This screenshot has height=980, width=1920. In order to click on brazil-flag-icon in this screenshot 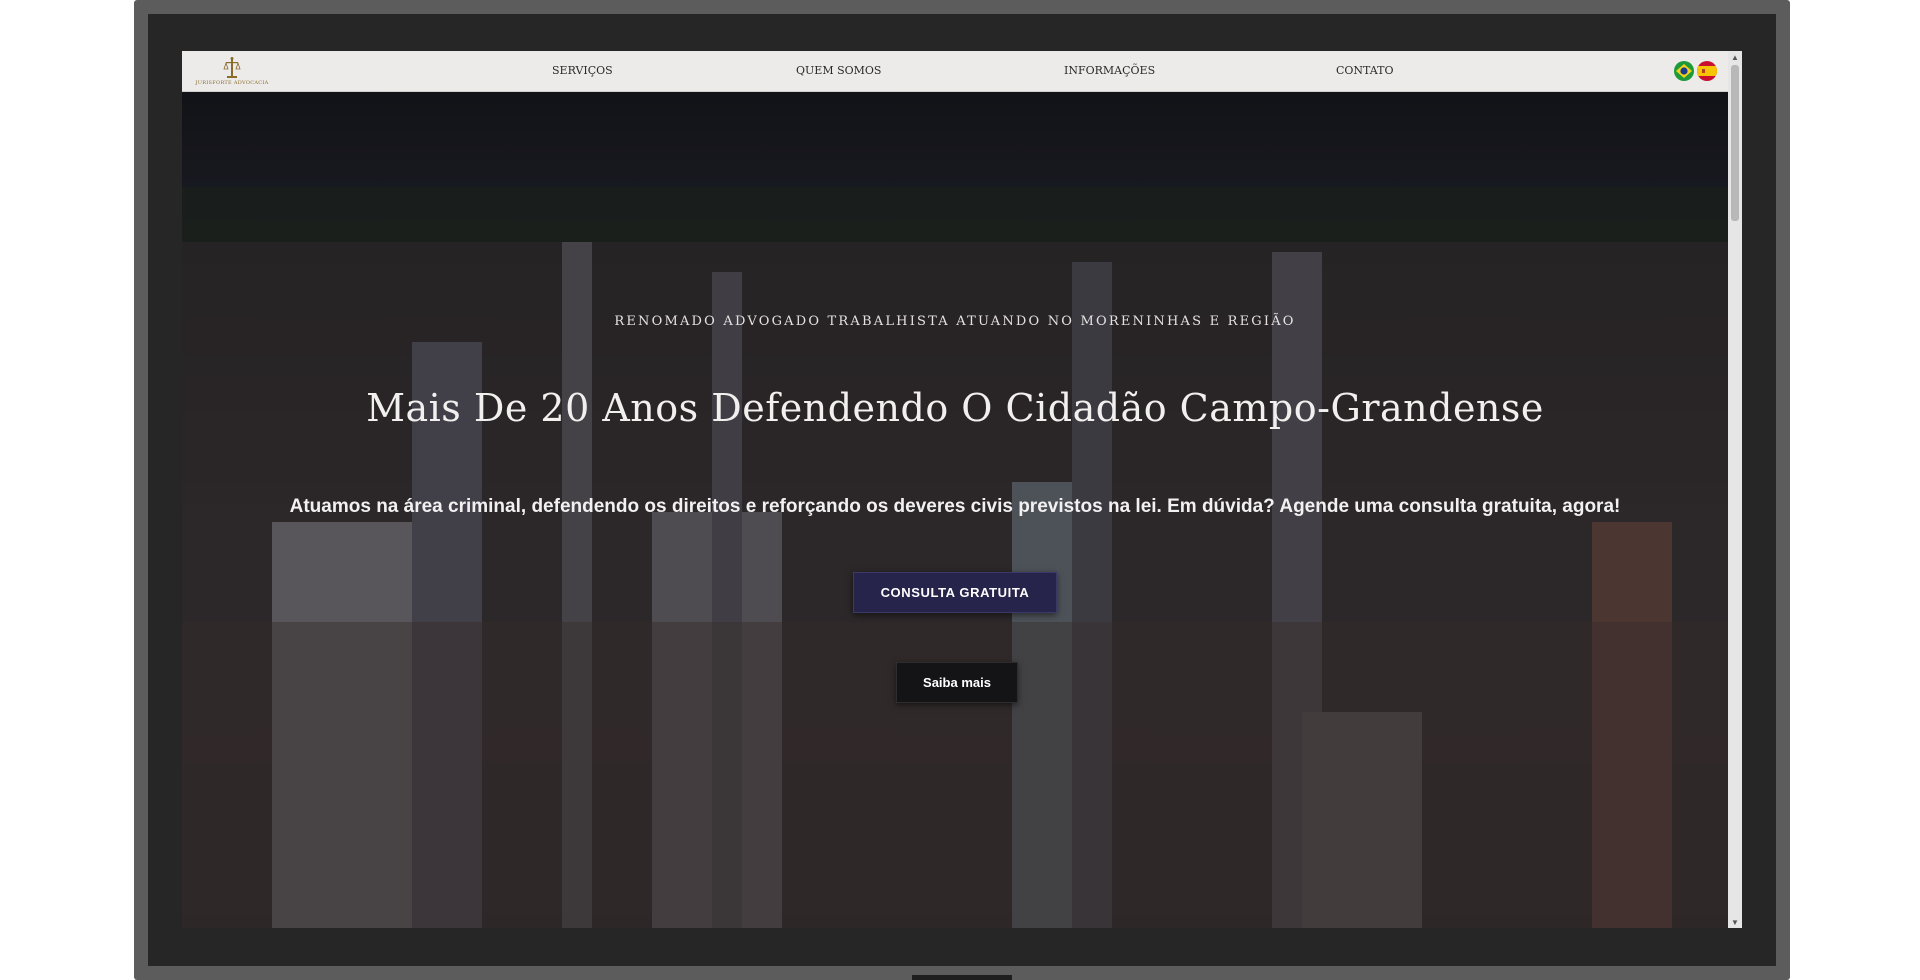, I will do `click(1684, 71)`.